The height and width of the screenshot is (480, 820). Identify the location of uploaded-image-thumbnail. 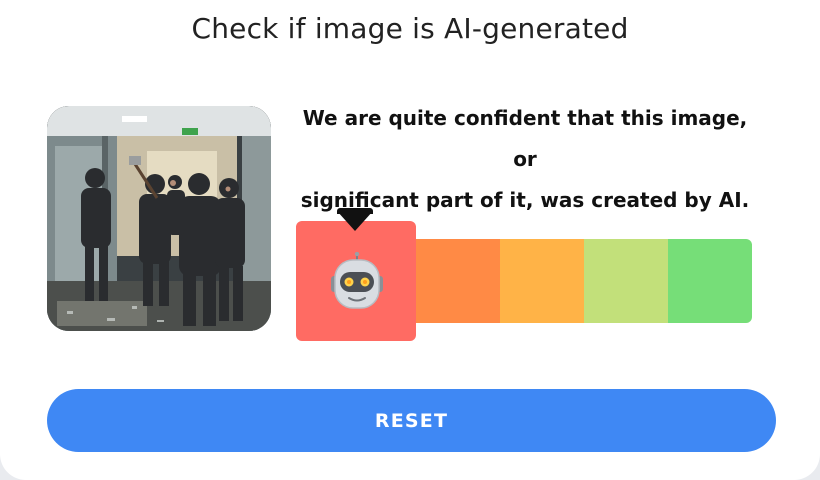
(159, 218).